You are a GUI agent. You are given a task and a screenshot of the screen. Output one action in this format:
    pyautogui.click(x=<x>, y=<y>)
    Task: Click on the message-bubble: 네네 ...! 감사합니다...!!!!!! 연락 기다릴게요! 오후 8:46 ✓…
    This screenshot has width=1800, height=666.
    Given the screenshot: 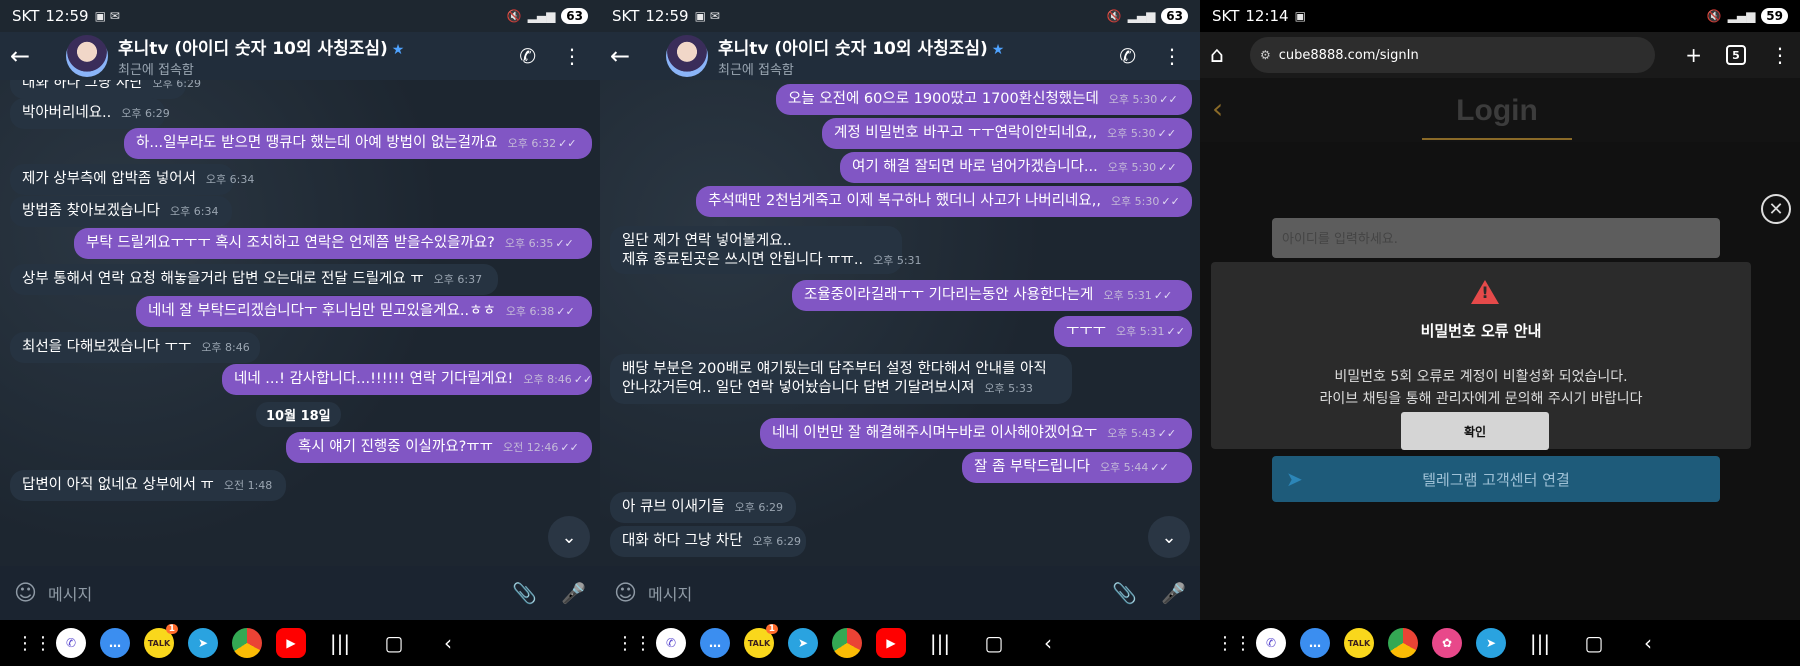 What is the action you would take?
    pyautogui.click(x=407, y=379)
    